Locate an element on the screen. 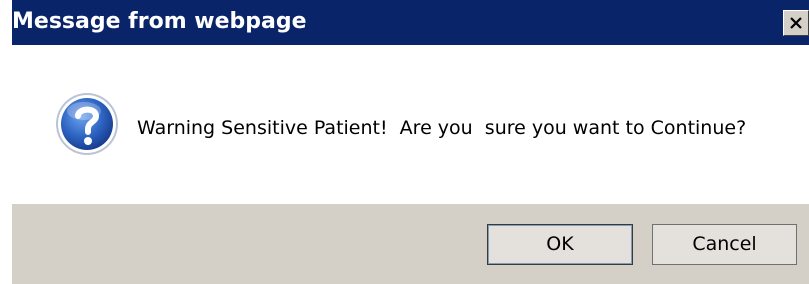 The height and width of the screenshot is (284, 809). close-icon is located at coordinates (796, 23).